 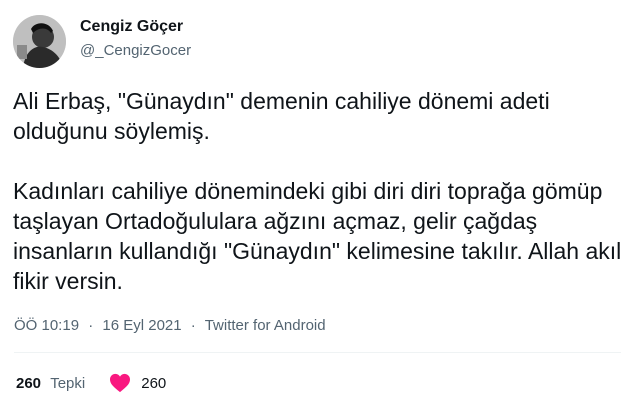 I want to click on heart-icon, so click(x=120, y=383).